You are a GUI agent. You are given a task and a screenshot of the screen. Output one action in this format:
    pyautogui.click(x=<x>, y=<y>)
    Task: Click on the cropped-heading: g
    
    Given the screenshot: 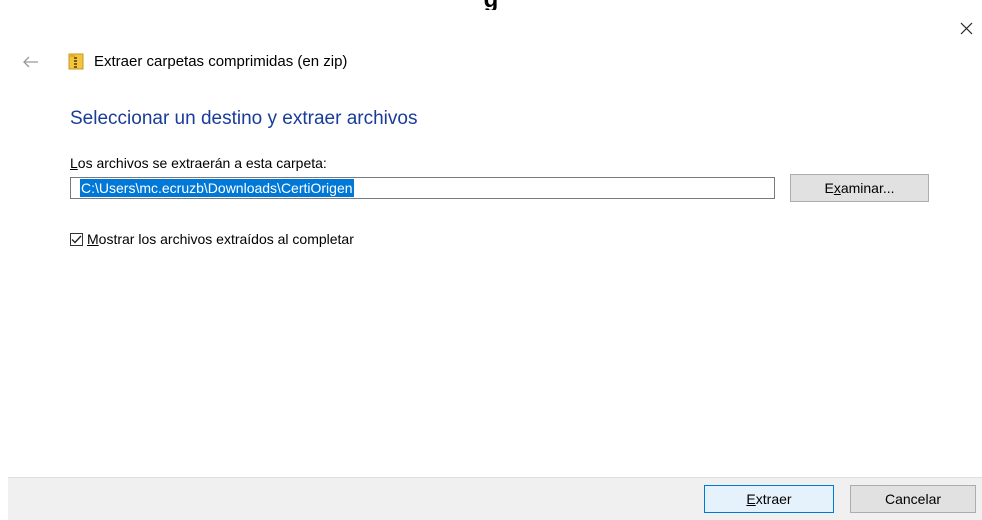 What is the action you would take?
    pyautogui.click(x=491, y=5)
    